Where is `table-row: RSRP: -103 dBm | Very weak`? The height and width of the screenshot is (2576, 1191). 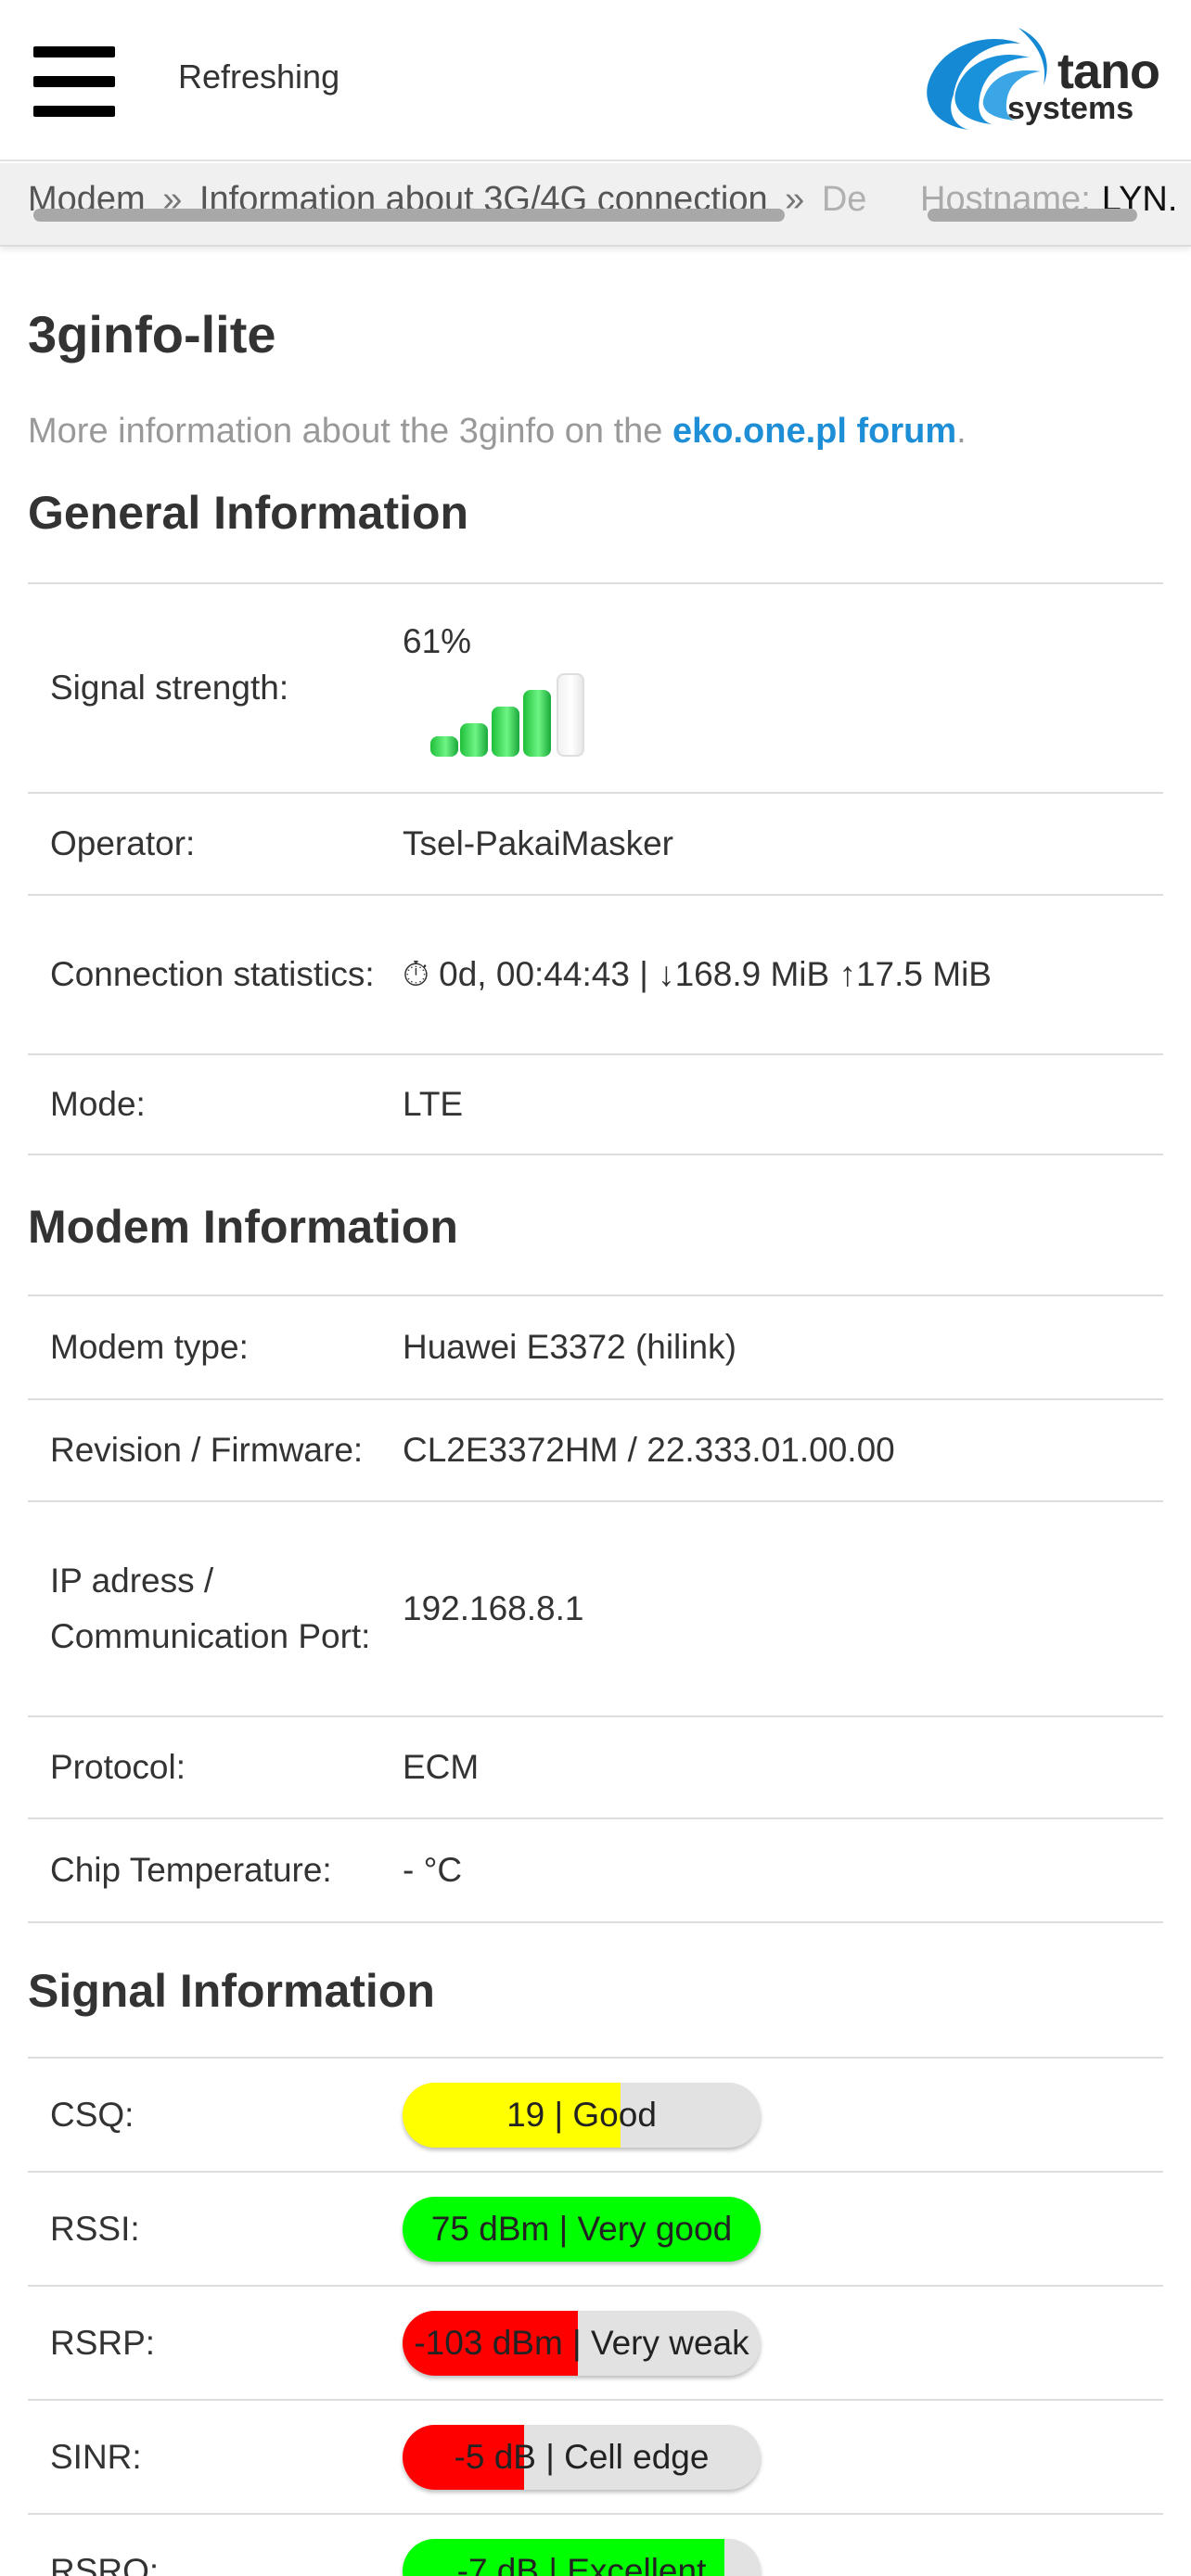 table-row: RSRP: -103 dBm | Very weak is located at coordinates (595, 2343).